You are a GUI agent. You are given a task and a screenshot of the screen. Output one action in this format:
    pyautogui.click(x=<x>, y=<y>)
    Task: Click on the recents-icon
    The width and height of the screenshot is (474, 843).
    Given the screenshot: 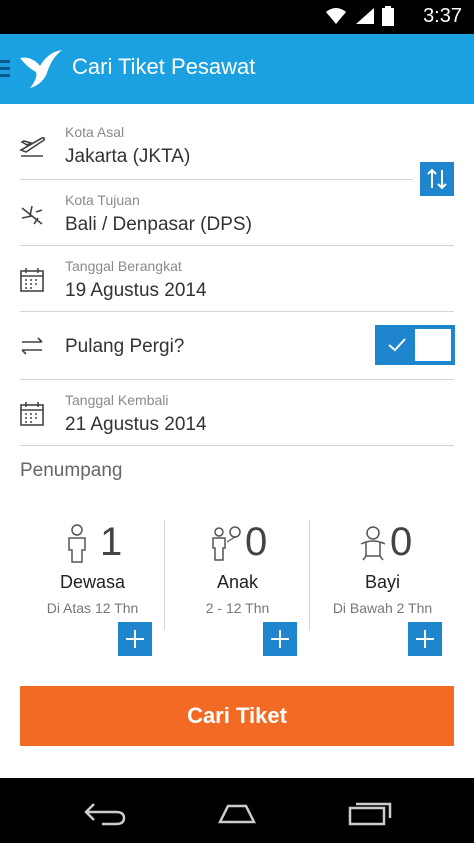 What is the action you would take?
    pyautogui.click(x=370, y=813)
    